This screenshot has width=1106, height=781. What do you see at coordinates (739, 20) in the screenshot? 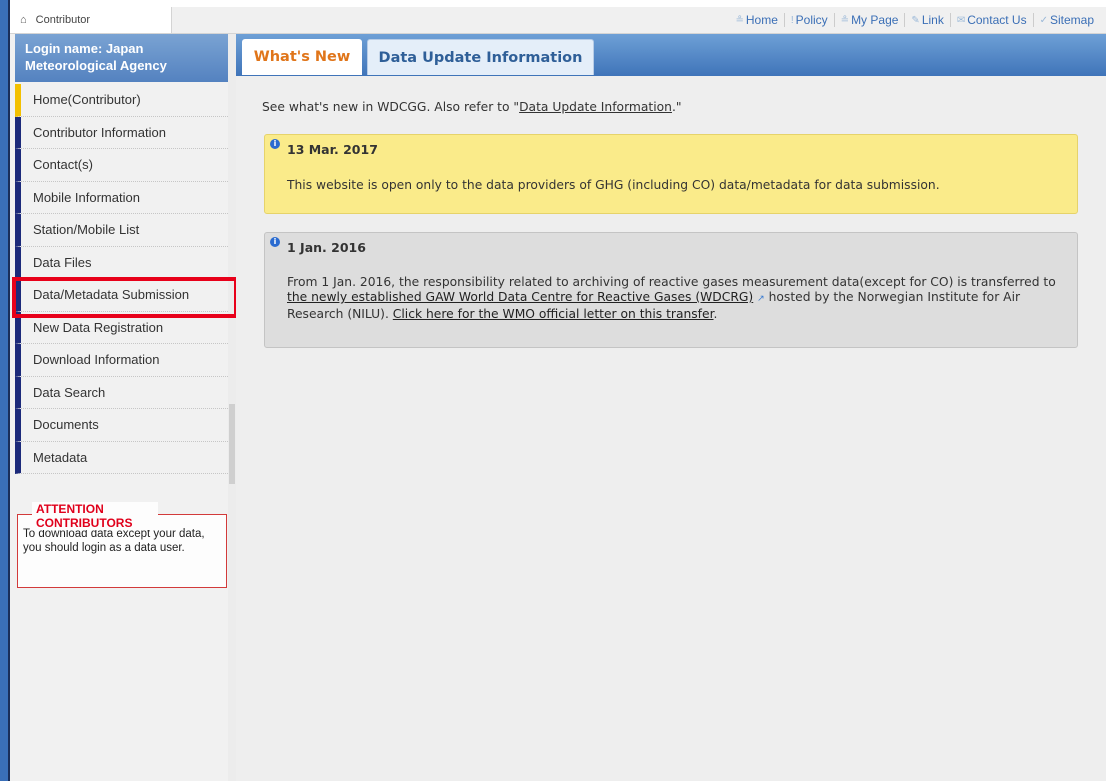
I see `person-icon: ≗` at bounding box center [739, 20].